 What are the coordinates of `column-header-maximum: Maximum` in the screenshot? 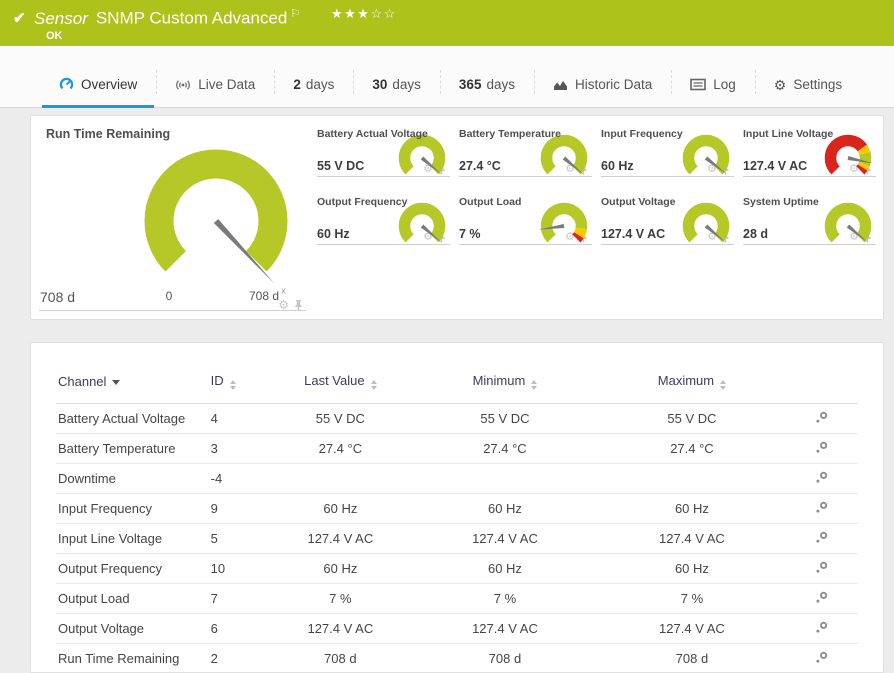 It's located at (692, 383).